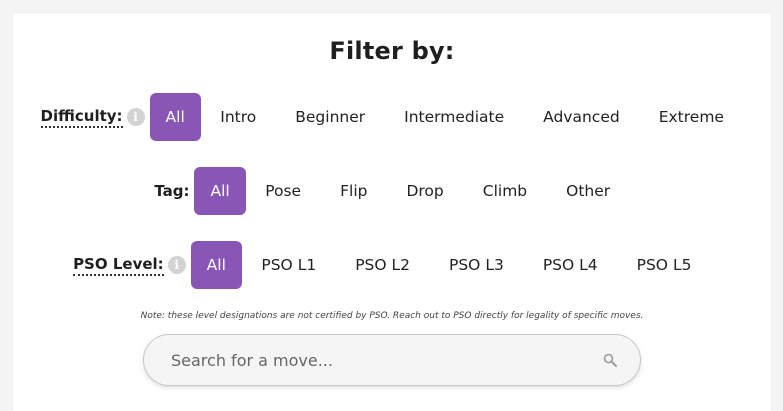 The width and height of the screenshot is (783, 411). Describe the element at coordinates (175, 117) in the screenshot. I see `difficulty-option-all: All` at that location.